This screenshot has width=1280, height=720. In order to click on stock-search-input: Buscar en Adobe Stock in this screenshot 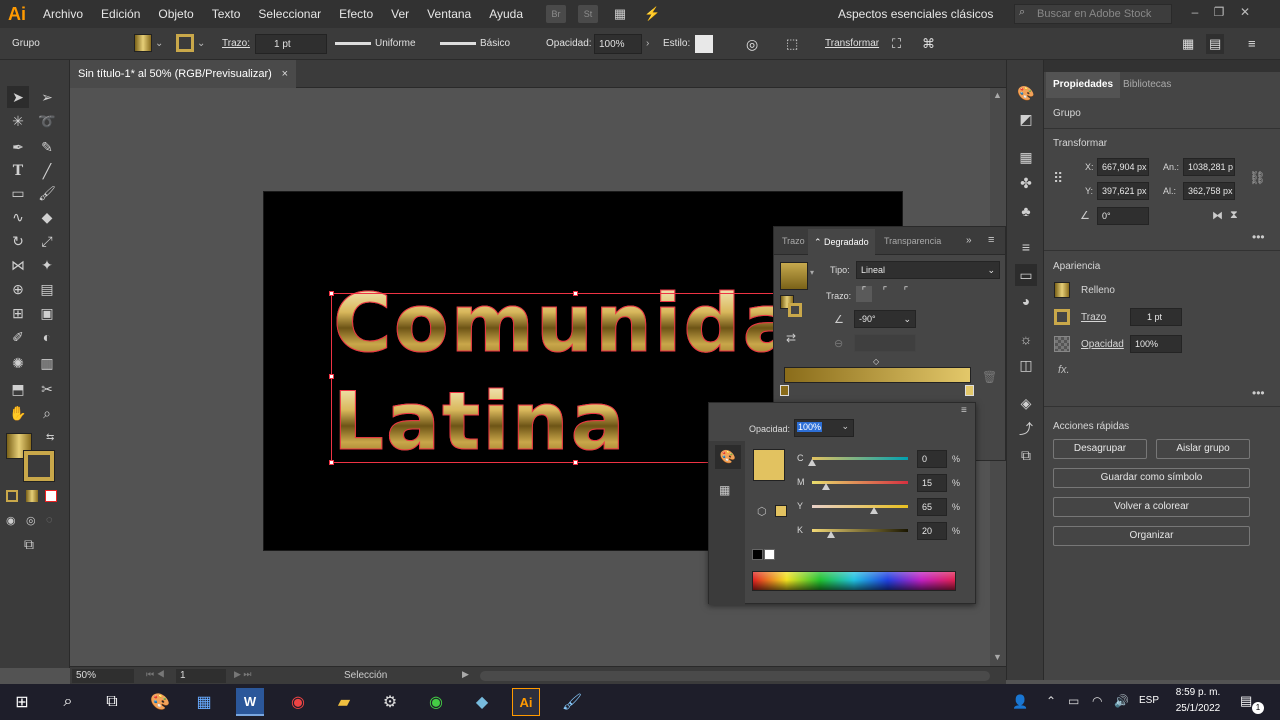, I will do `click(1093, 14)`.